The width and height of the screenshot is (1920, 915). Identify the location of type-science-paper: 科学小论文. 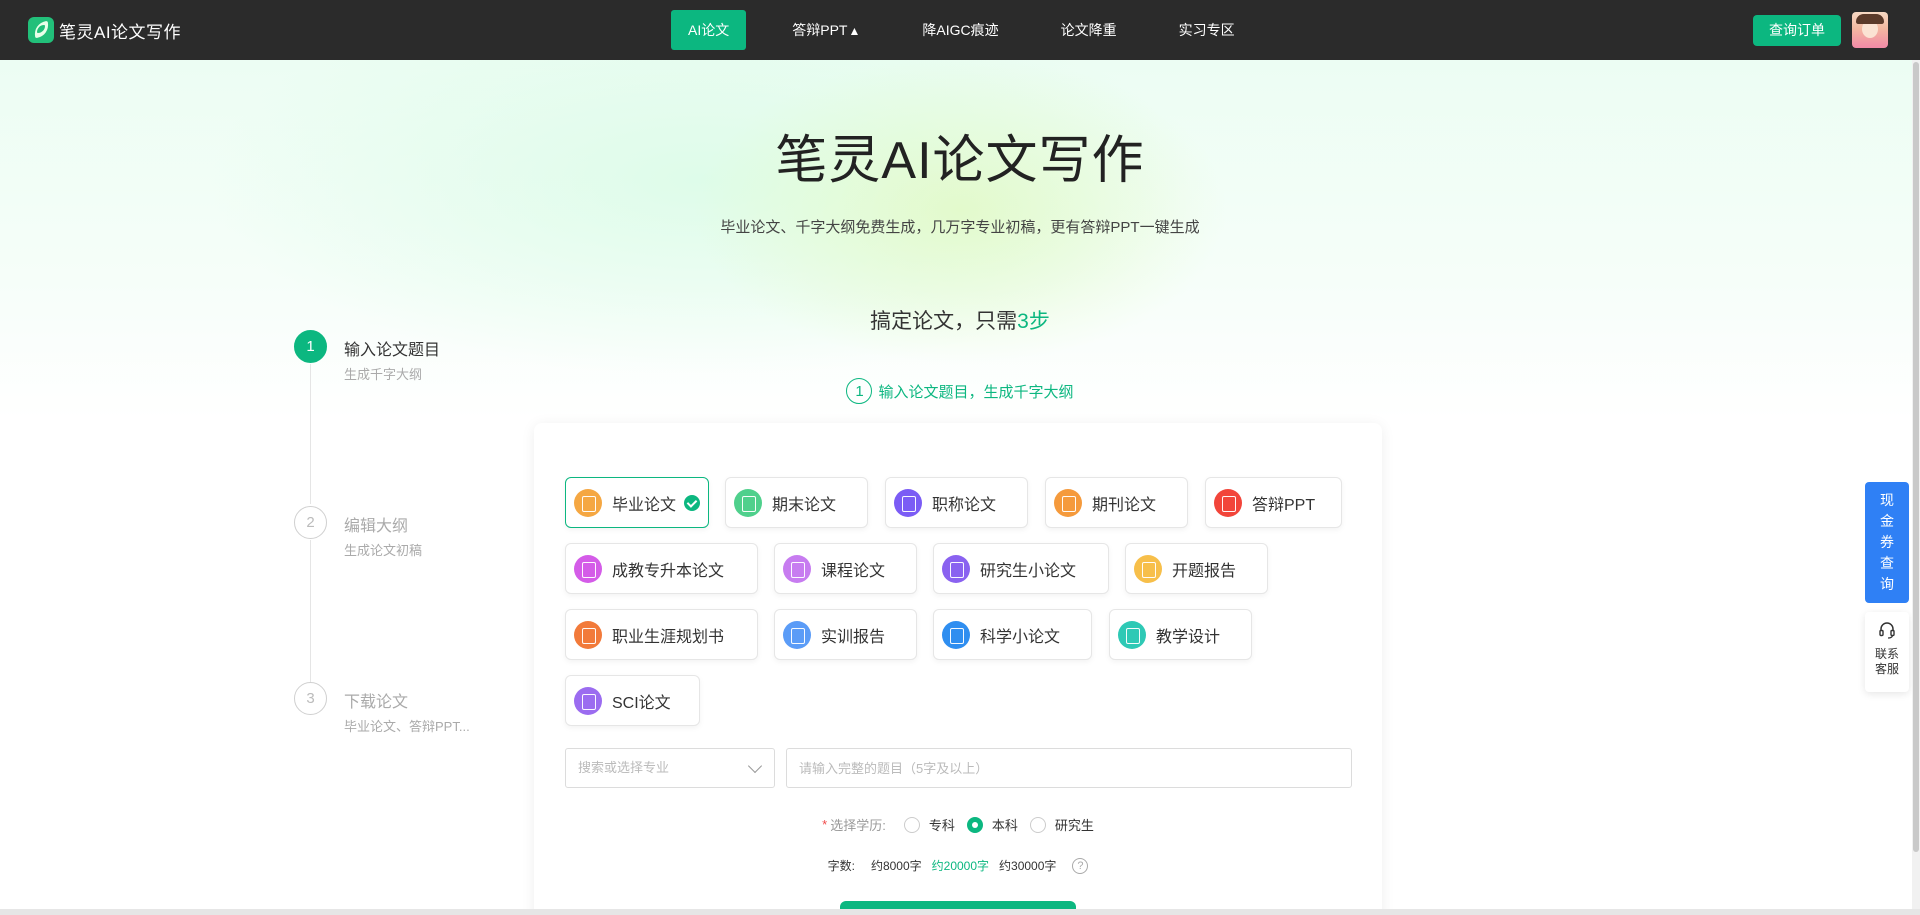
(1012, 634).